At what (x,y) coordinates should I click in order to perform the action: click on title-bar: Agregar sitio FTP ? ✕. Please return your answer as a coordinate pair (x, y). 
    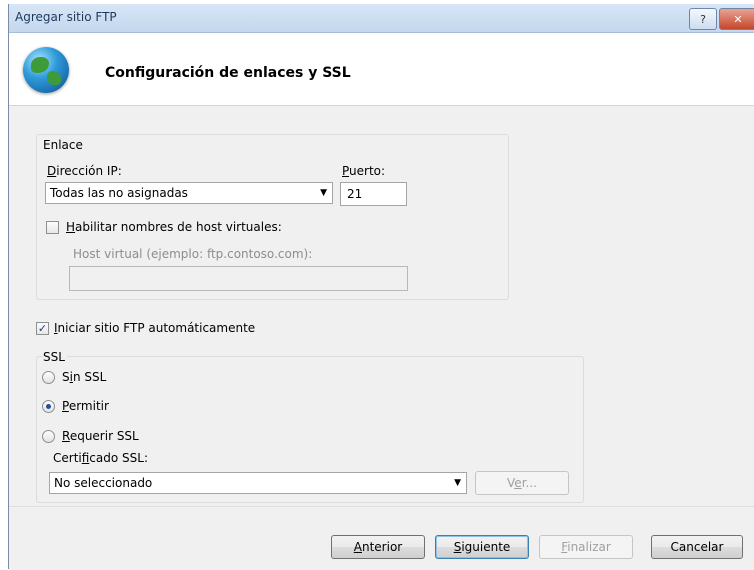
    Looking at the image, I should click on (381, 18).